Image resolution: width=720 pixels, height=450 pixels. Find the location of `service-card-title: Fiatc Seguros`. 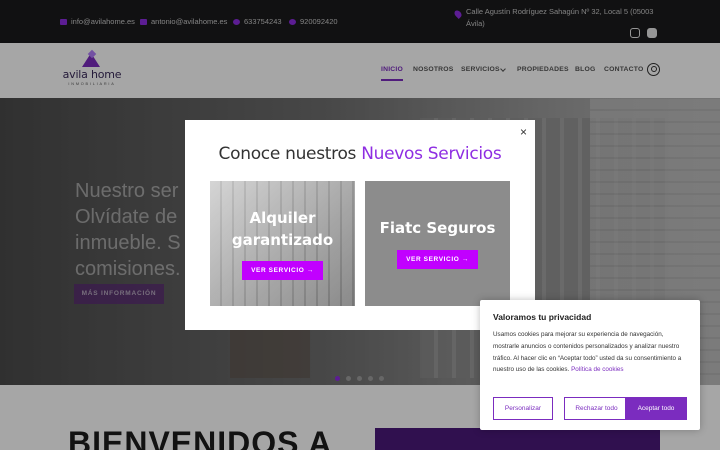

service-card-title: Fiatc Seguros is located at coordinates (437, 228).